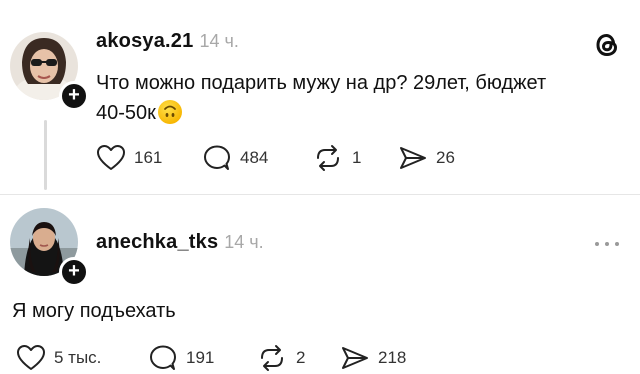 The image size is (640, 374). I want to click on reply-text: Я могу подъехать, so click(94, 311).